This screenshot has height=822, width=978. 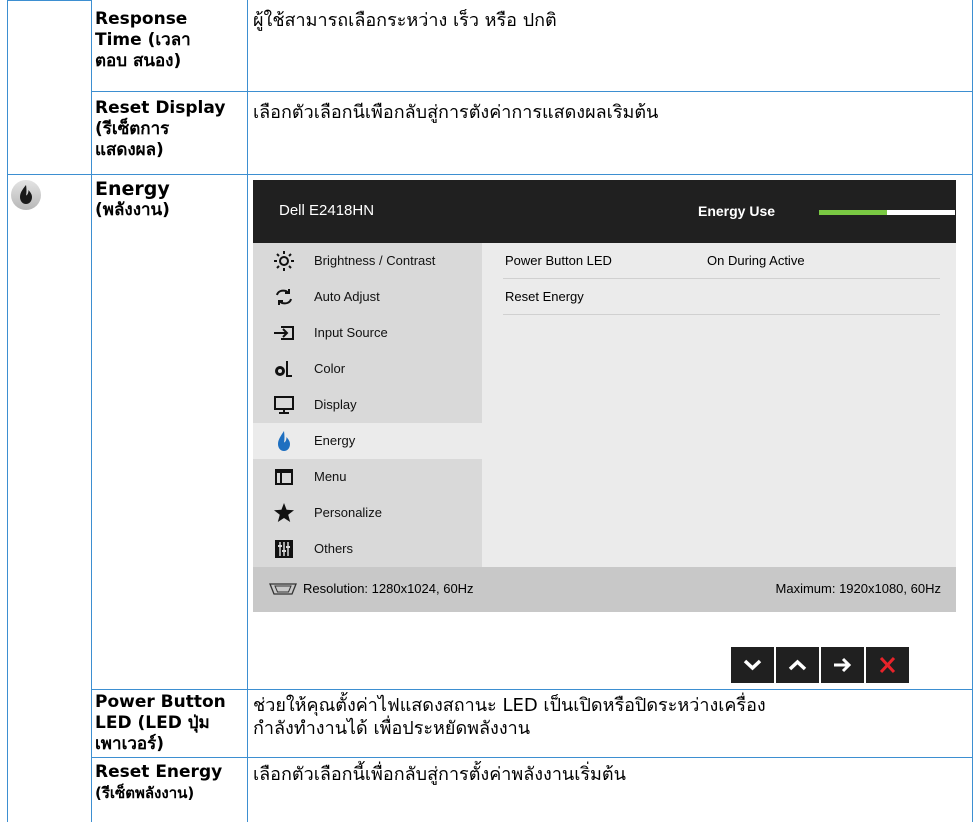 I want to click on osd-header: Dell E2418HN Energy Use, so click(x=604, y=211).